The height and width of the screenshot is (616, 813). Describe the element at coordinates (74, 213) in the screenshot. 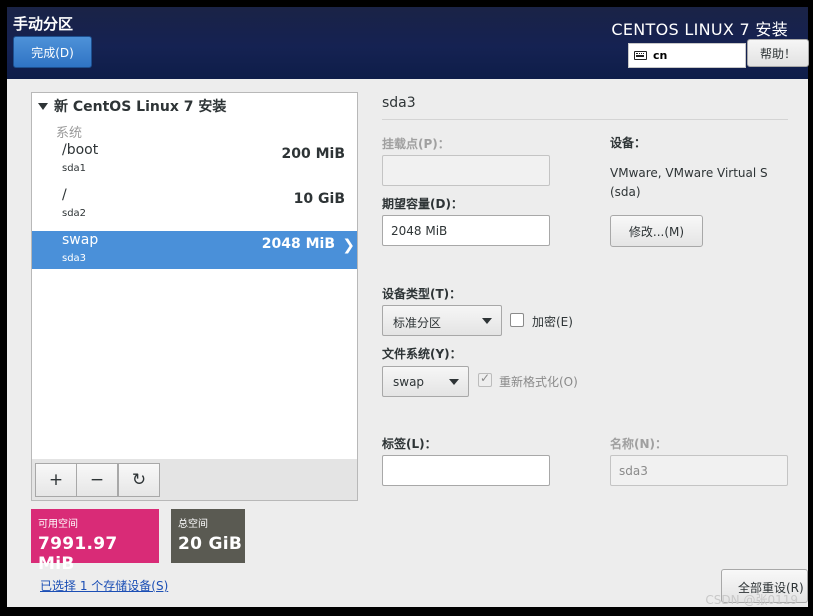

I see `partition-device: sda2` at that location.